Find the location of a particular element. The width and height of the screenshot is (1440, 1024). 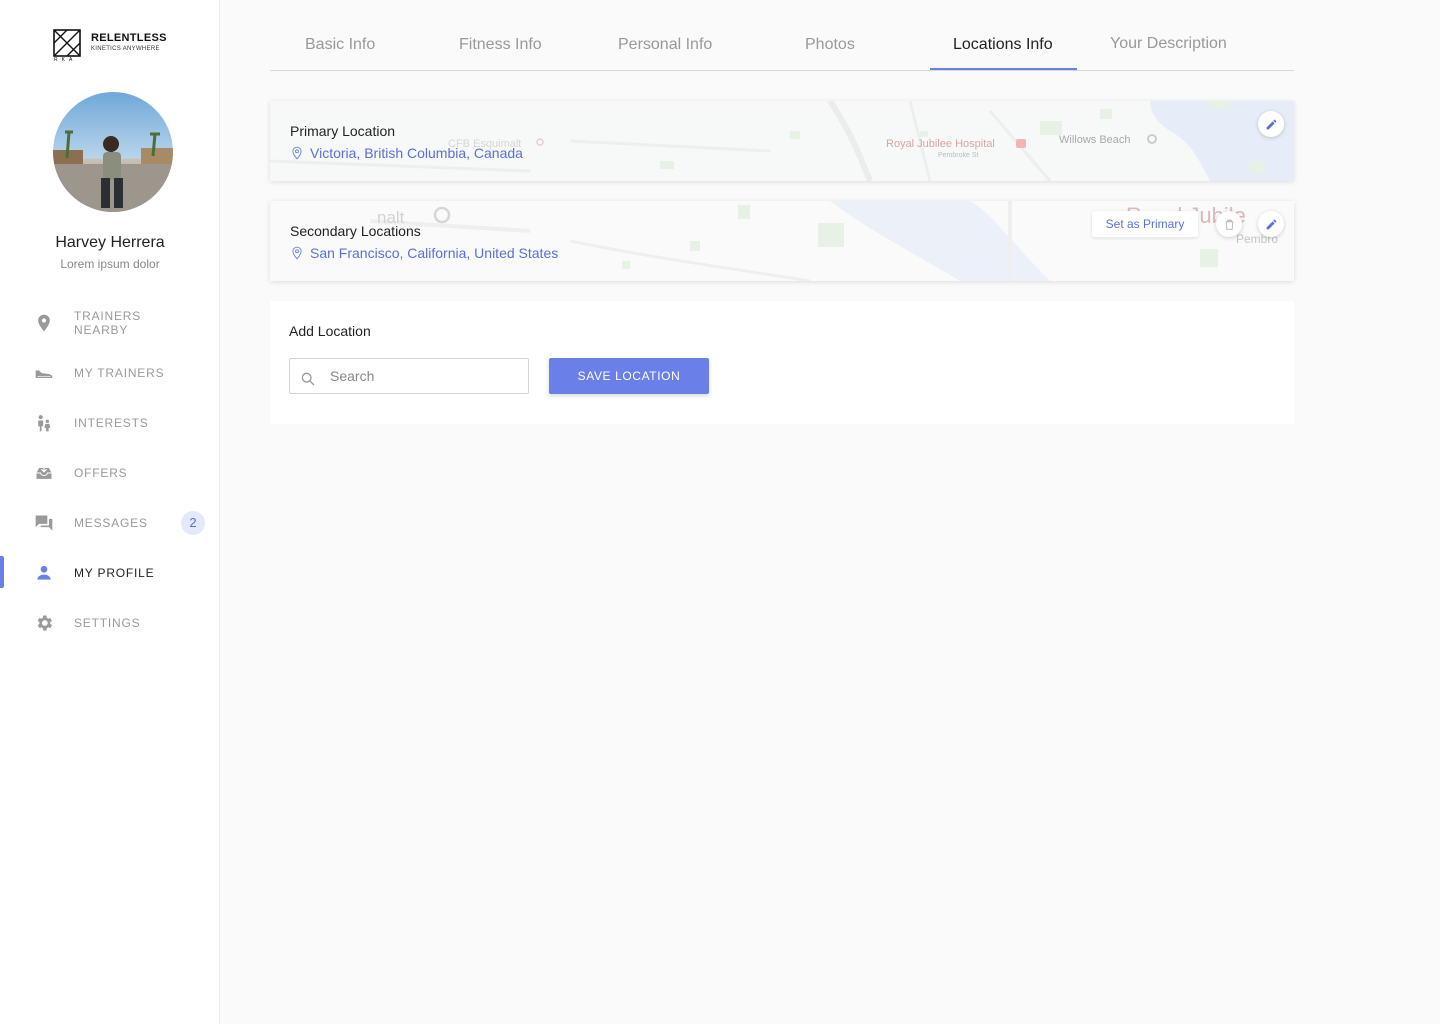

sidebar-item-label: MY PROFILE is located at coordinates (114, 573).